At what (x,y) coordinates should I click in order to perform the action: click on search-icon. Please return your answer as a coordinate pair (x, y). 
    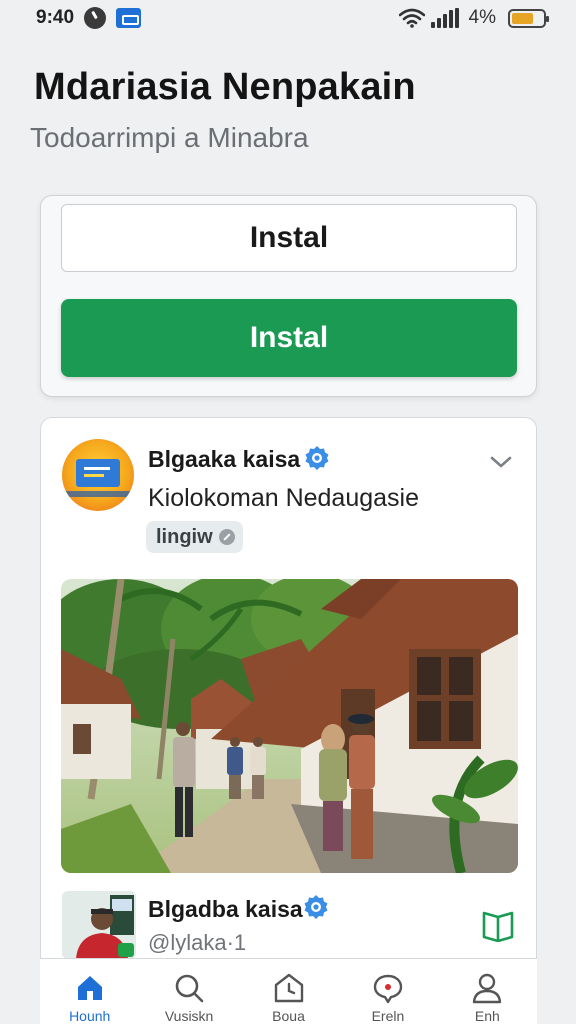
    Looking at the image, I should click on (189, 988).